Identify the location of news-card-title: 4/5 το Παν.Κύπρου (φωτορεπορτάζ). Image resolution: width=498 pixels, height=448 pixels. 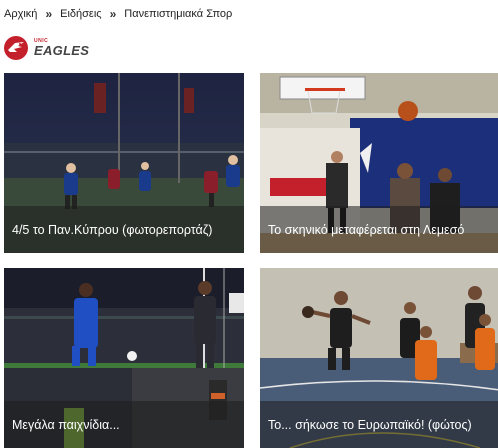
(124, 229).